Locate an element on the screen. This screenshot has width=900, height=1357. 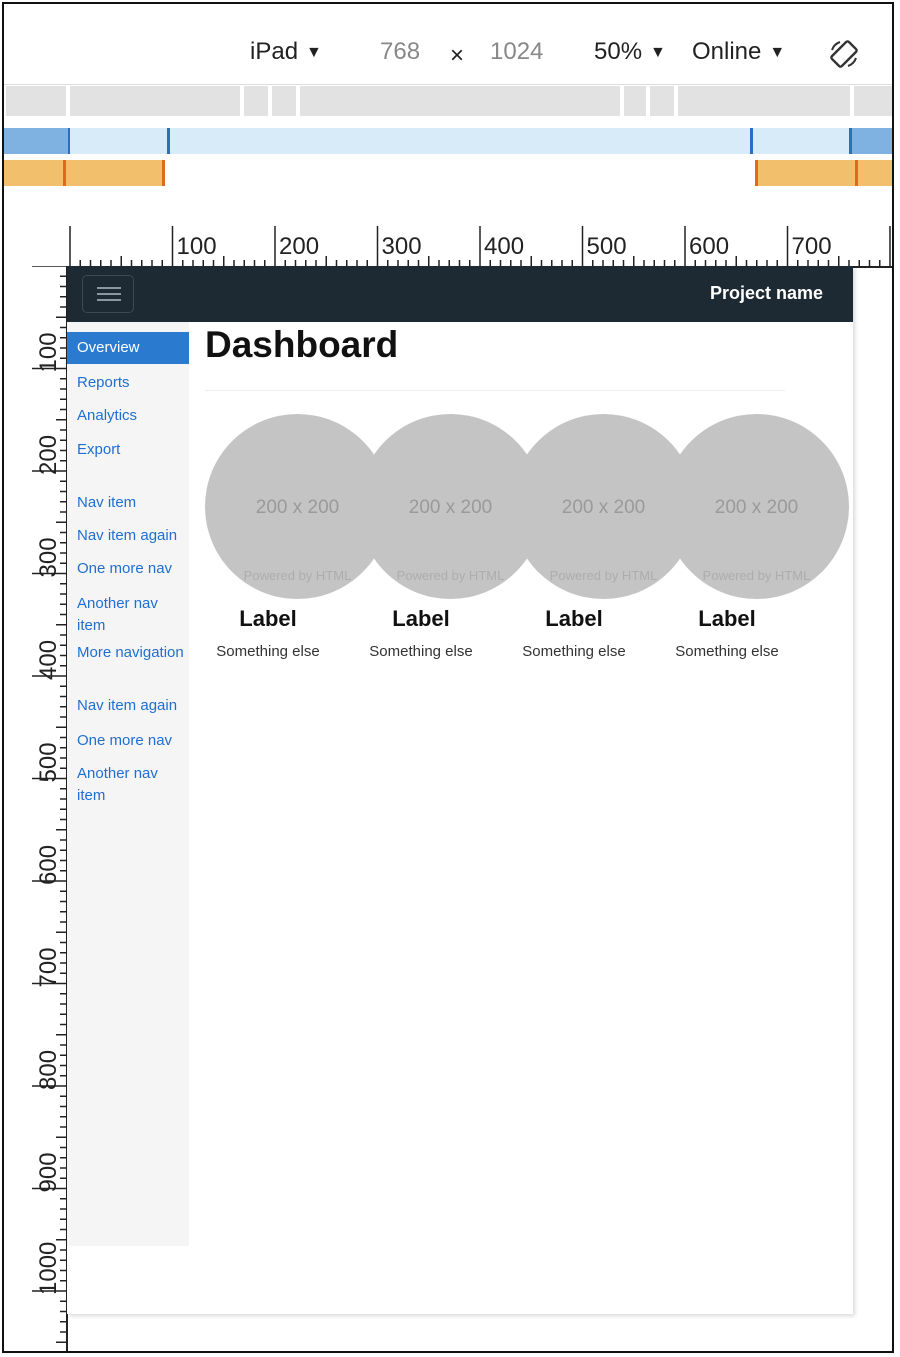
horizontal-ruler: 1002003004005006007008 is located at coordinates (479, 247).